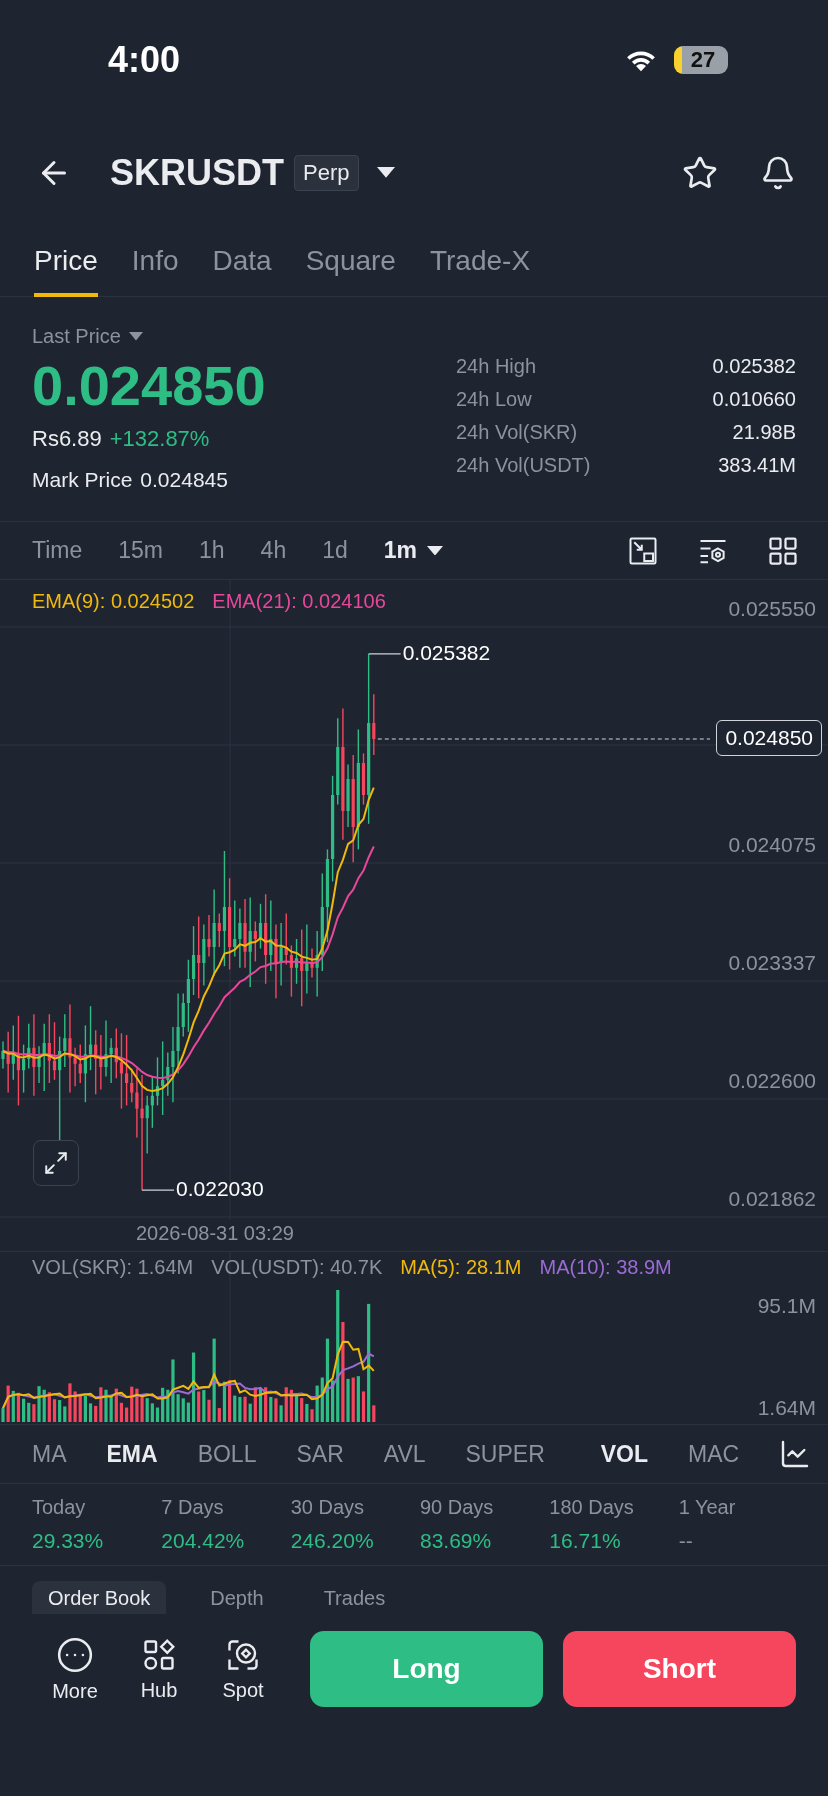  What do you see at coordinates (772, 845) in the screenshot?
I see `price-axis-label: 0.024075` at bounding box center [772, 845].